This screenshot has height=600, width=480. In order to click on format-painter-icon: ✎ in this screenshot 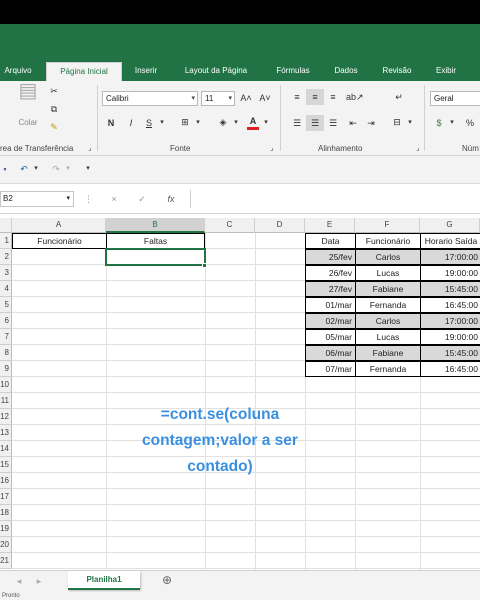, I will do `click(54, 127)`.